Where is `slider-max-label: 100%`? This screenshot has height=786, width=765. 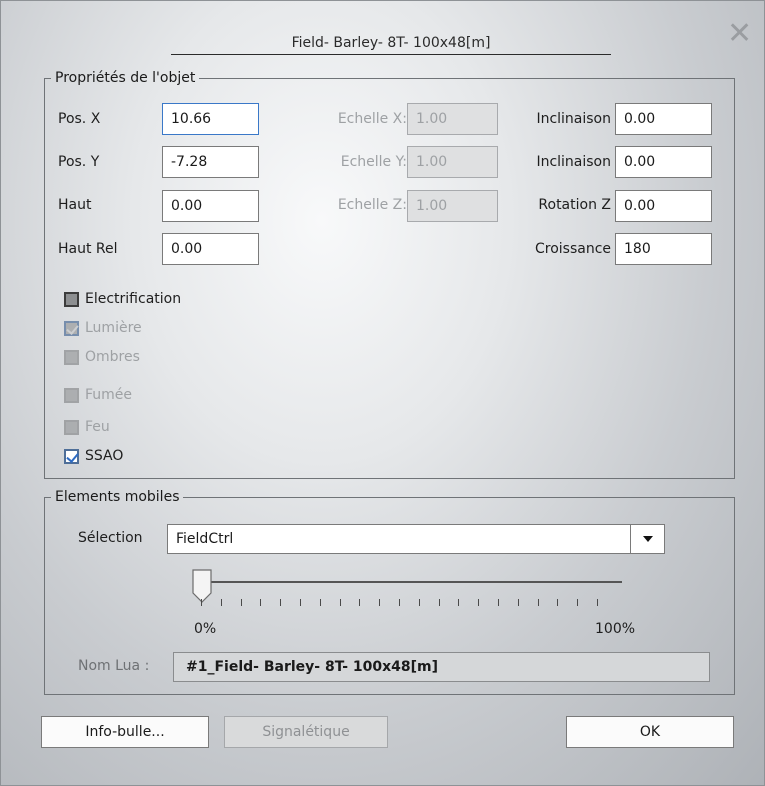 slider-max-label: 100% is located at coordinates (615, 629).